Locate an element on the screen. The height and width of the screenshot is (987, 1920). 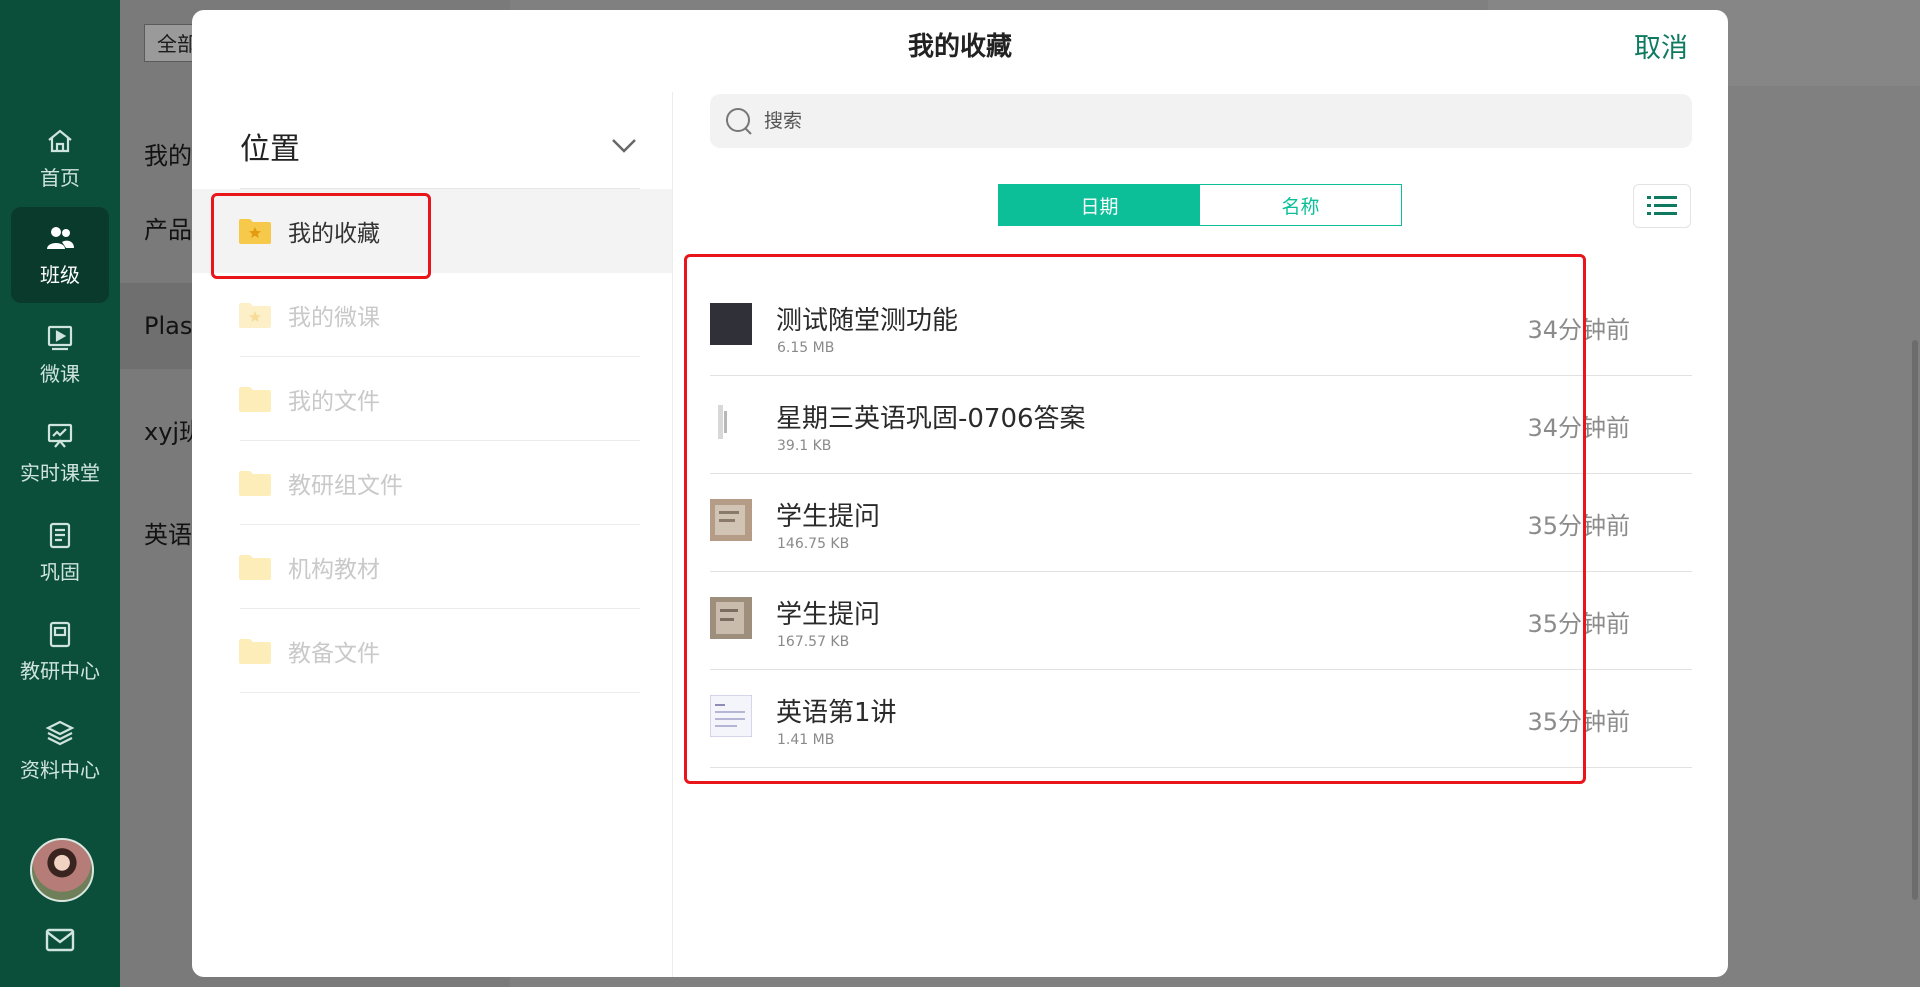
nav-resources: 资料中心 is located at coordinates (60, 750).